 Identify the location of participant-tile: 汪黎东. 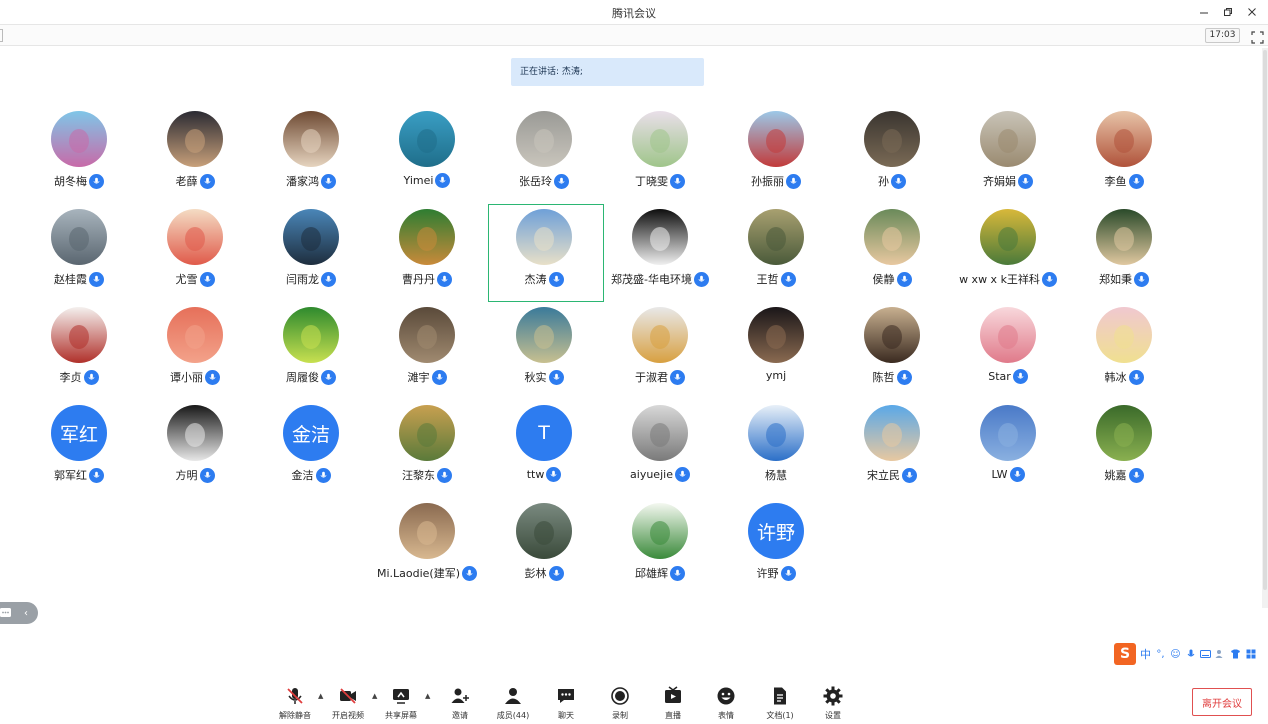
(427, 454).